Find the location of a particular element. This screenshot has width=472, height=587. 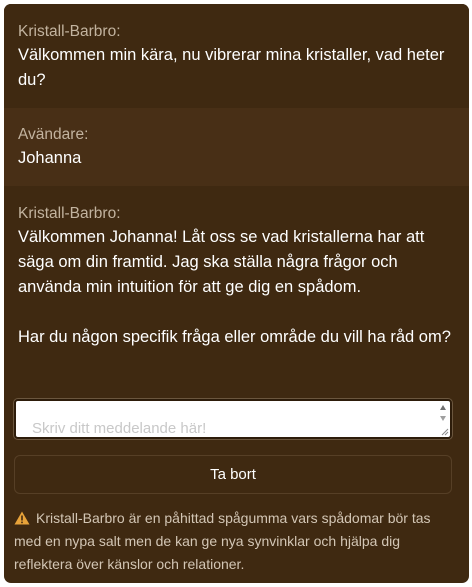

message-sender: Avändare: is located at coordinates (53, 134).